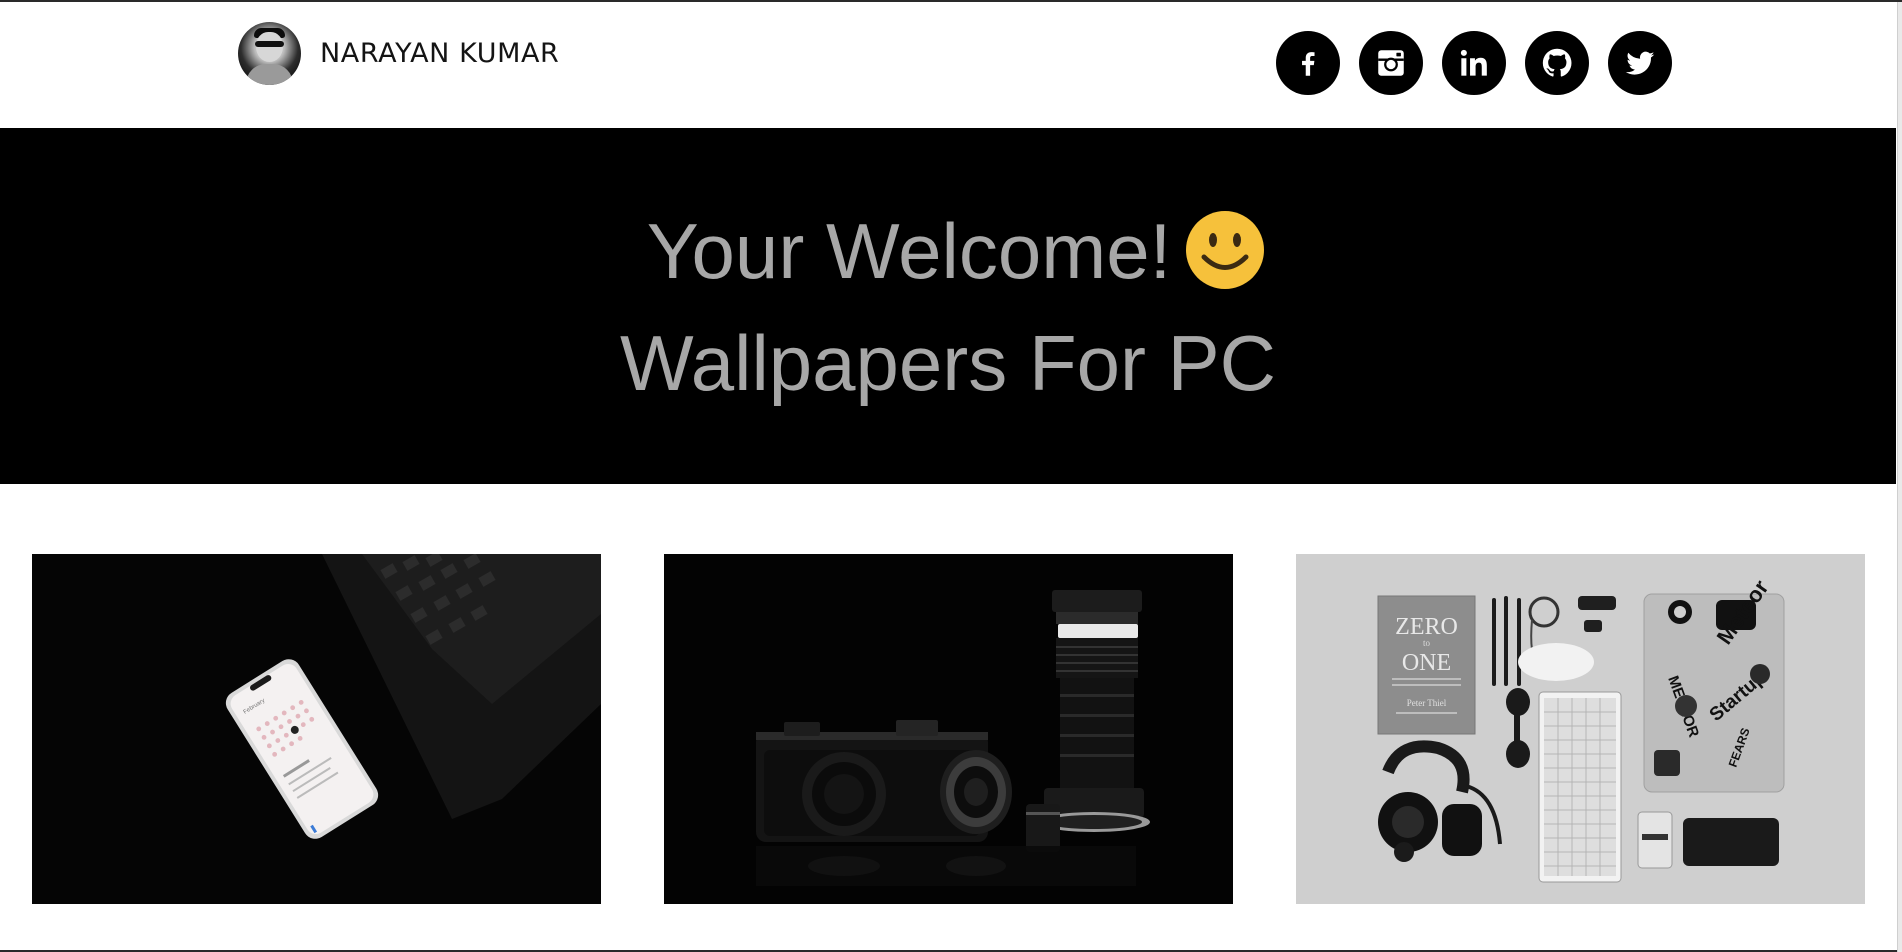  What do you see at coordinates (1426, 663) in the screenshot?
I see `book-title-one: ONE` at bounding box center [1426, 663].